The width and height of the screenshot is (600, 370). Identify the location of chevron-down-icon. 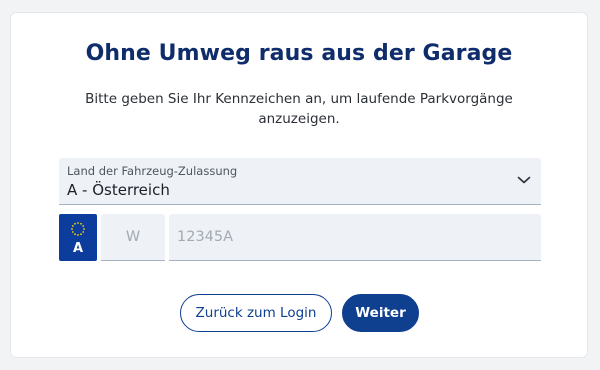
(524, 180).